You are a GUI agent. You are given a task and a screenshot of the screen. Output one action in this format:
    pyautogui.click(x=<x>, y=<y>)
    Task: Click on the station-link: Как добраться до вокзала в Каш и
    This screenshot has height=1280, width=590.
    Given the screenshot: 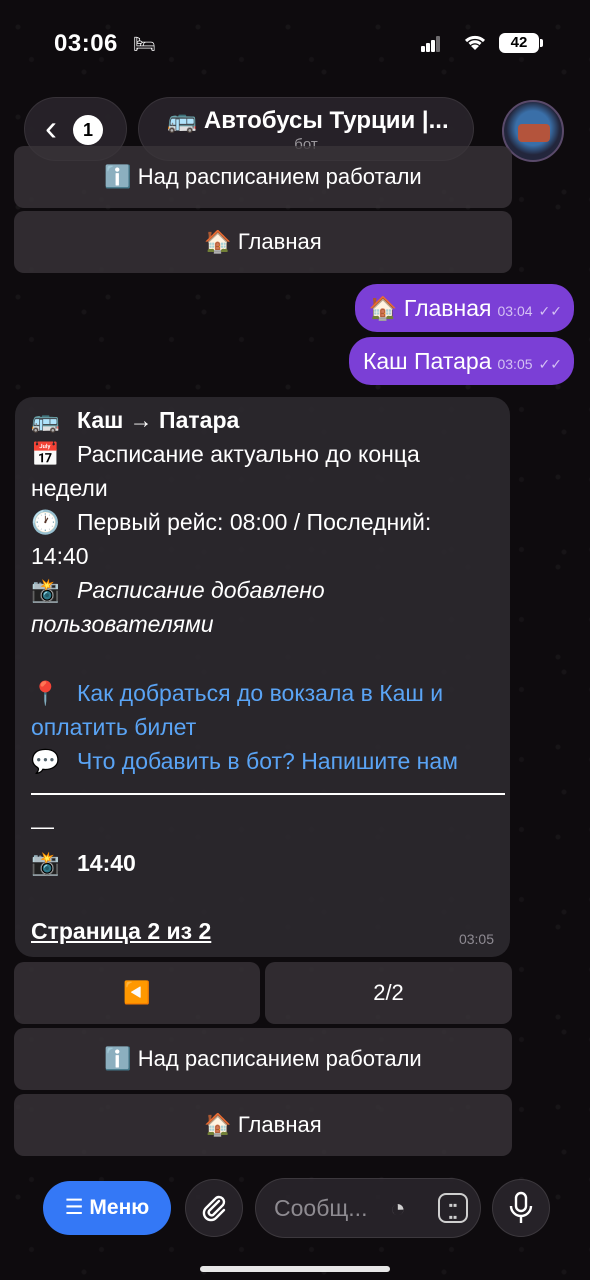 What is the action you would take?
    pyautogui.click(x=260, y=693)
    